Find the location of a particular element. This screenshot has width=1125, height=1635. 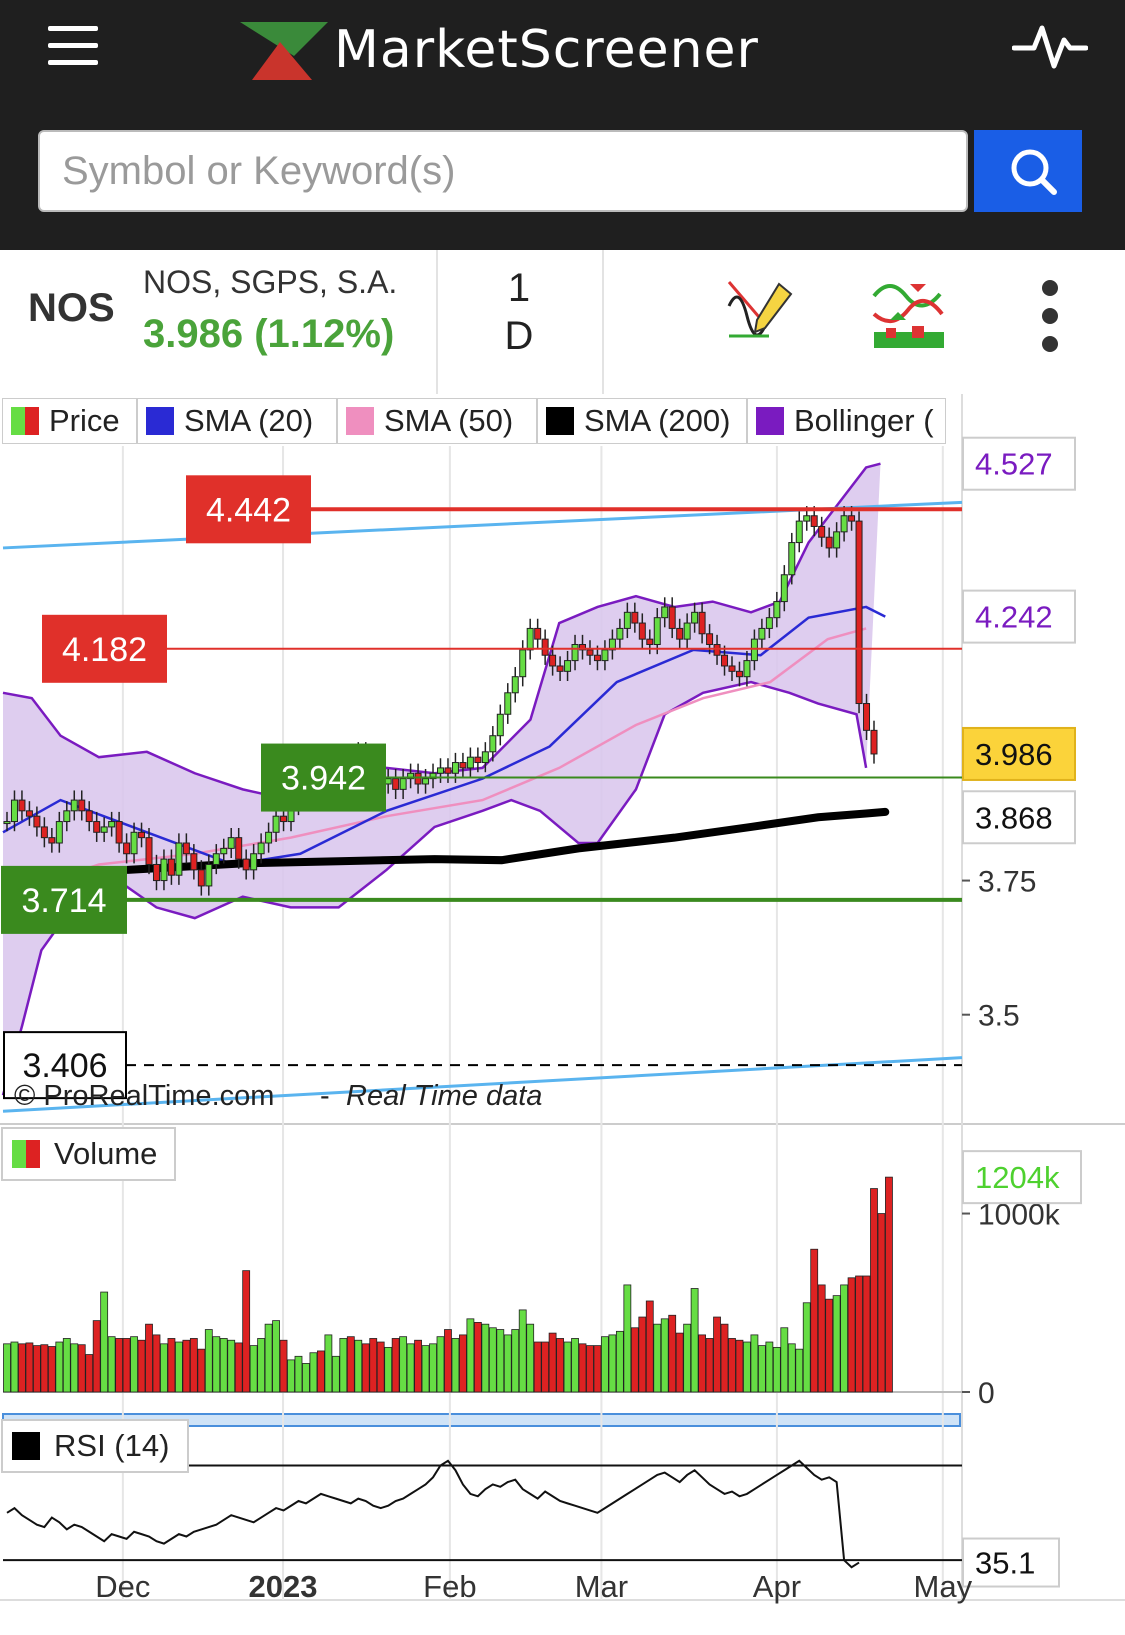

legend-sma50: SMA (50) is located at coordinates (437, 421).